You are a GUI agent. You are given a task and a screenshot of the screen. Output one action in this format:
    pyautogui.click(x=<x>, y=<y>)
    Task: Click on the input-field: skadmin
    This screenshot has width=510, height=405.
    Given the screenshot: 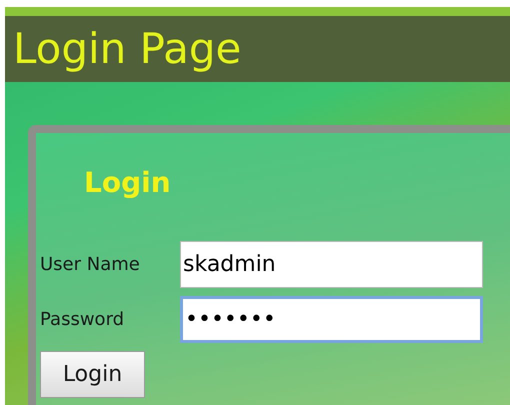 What is the action you would take?
    pyautogui.click(x=331, y=264)
    